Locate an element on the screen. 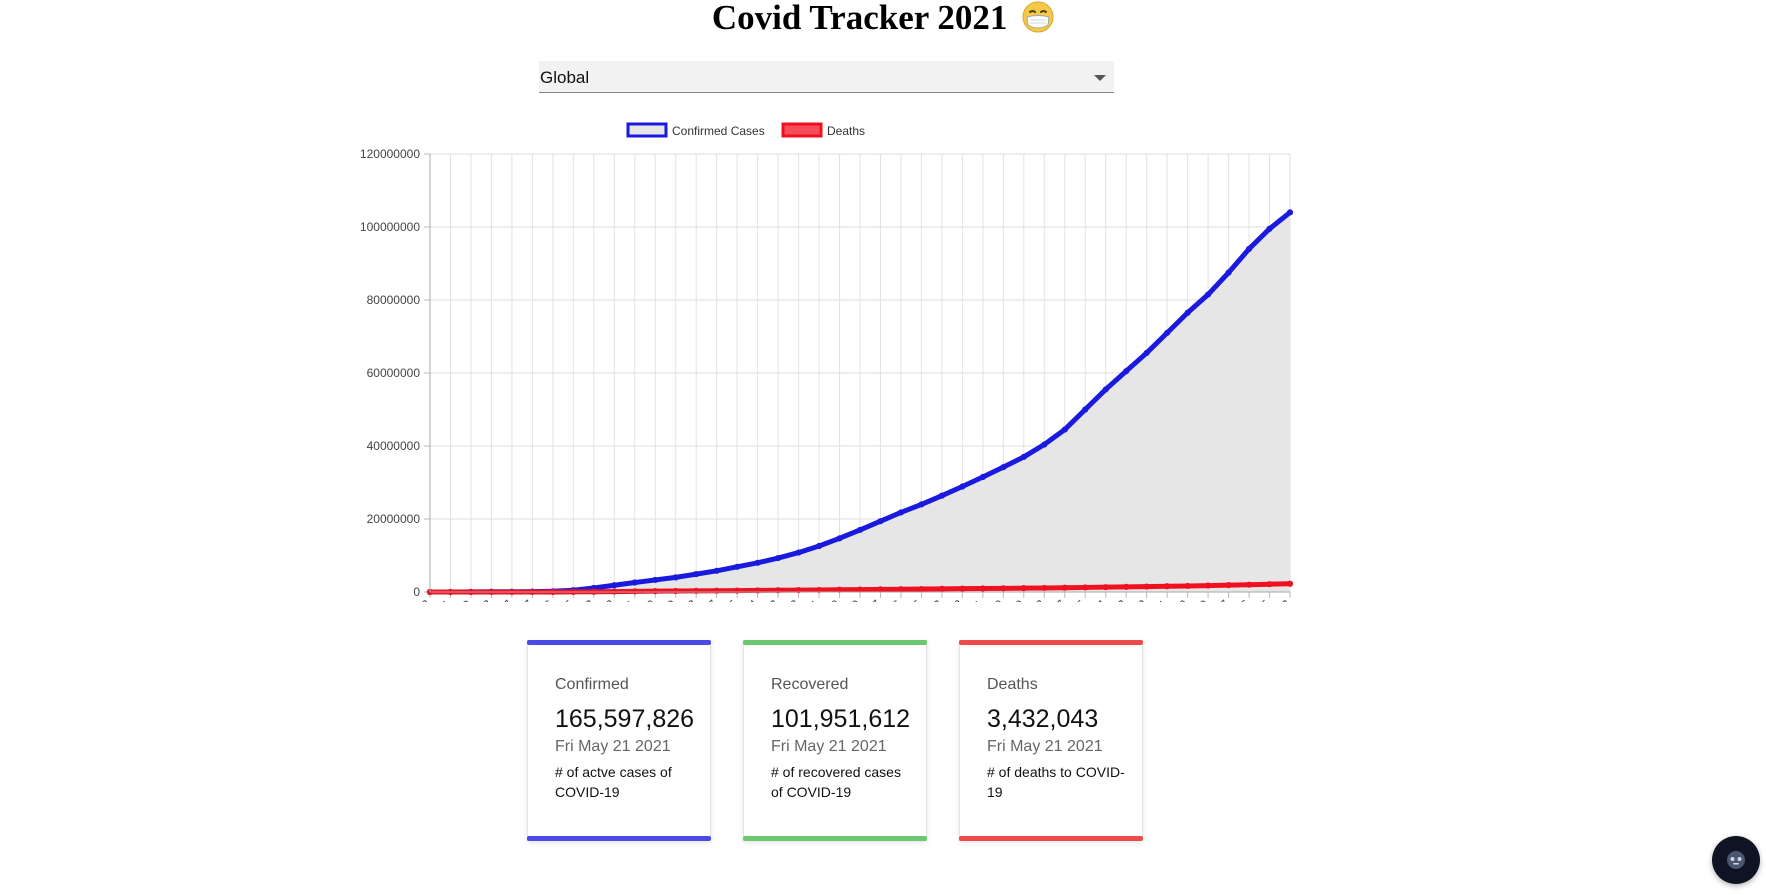 This screenshot has width=1766, height=895. deaths-legend-swatch is located at coordinates (802, 130).